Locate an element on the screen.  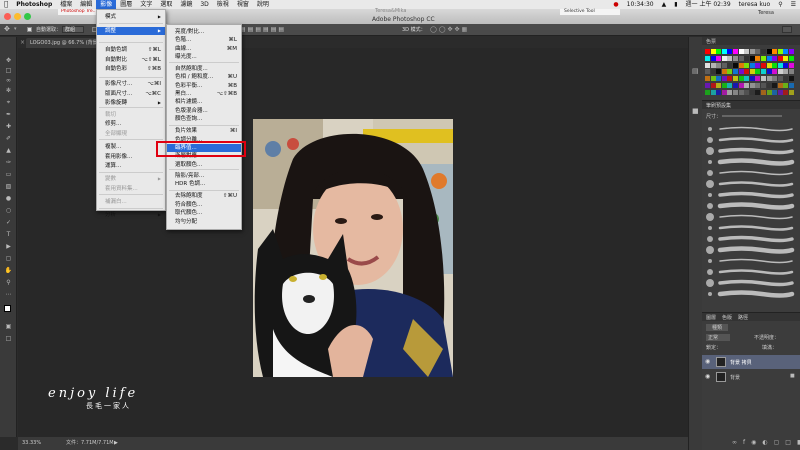
brush-presets-tab: 筆刷預設集 is located at coordinates (718, 105).